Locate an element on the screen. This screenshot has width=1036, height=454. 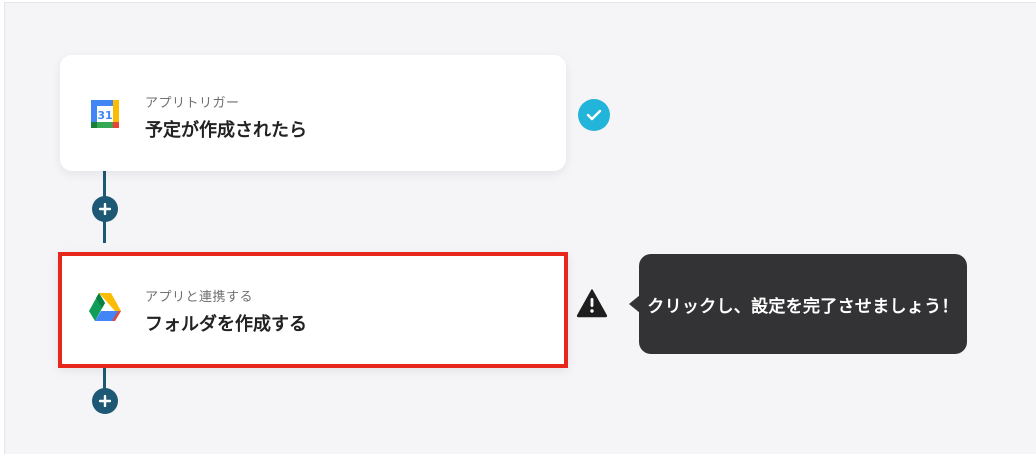
calendar-day: 31 is located at coordinates (104, 115).